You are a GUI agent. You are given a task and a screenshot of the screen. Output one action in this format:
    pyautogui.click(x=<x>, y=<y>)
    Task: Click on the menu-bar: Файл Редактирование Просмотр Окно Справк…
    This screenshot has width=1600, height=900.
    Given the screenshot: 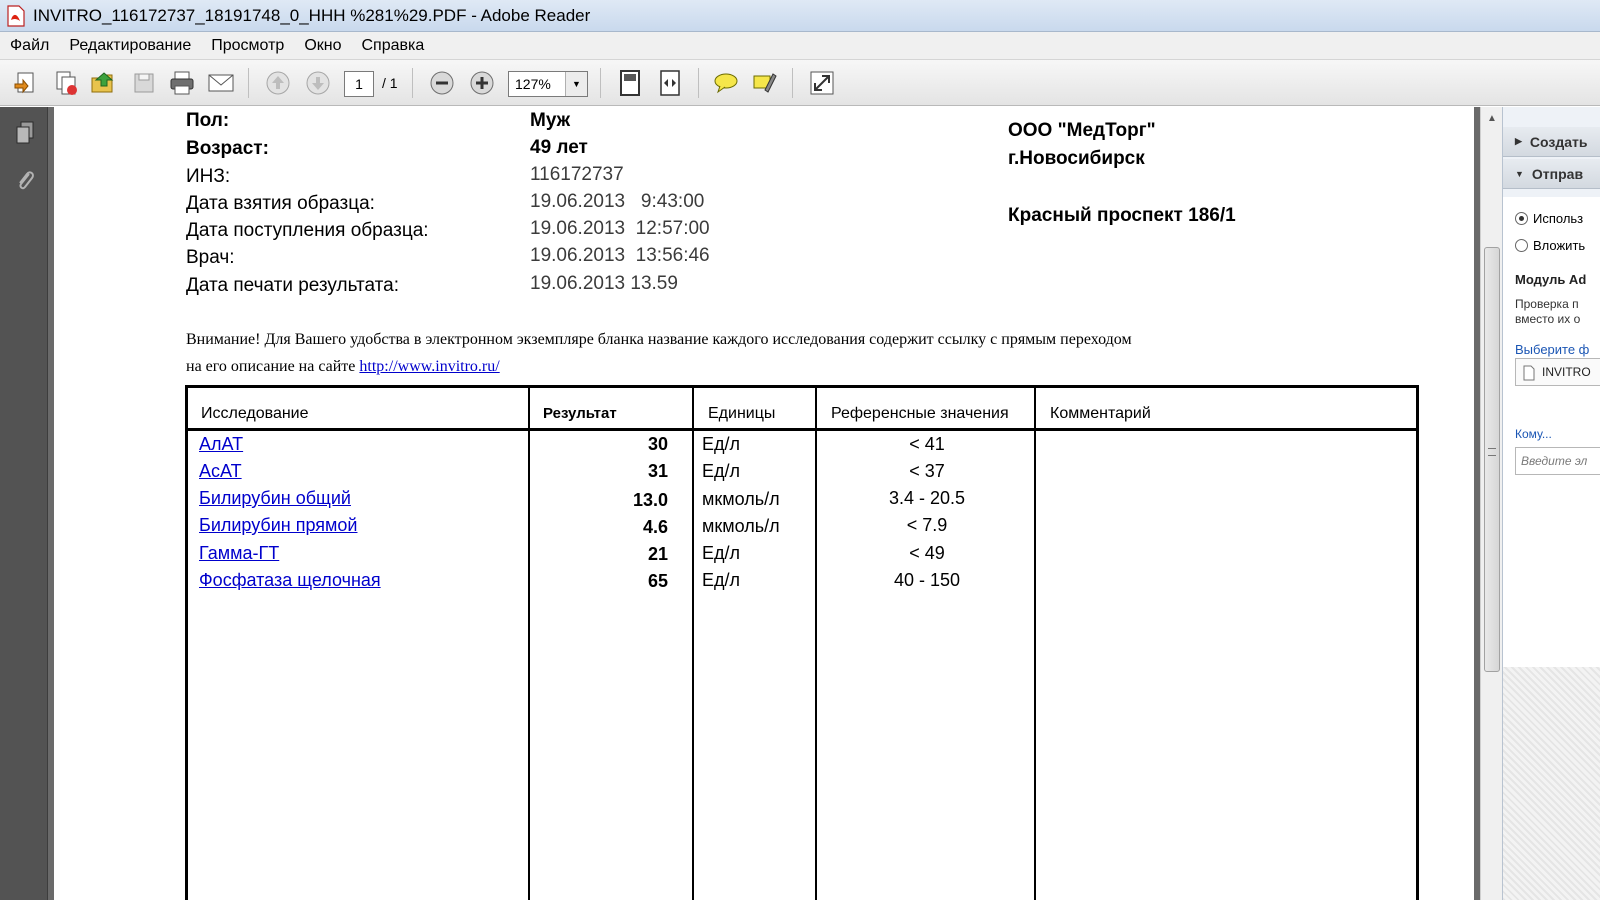 What is the action you would take?
    pyautogui.click(x=800, y=46)
    